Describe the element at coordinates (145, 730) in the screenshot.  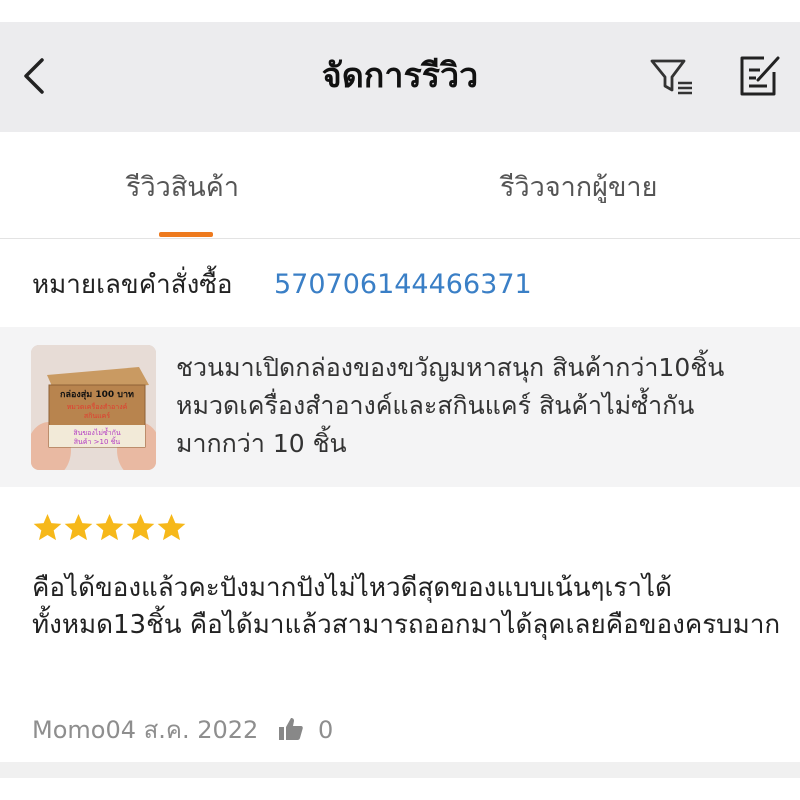
I see `review-meta: Momo04 ส.ค. 2022` at that location.